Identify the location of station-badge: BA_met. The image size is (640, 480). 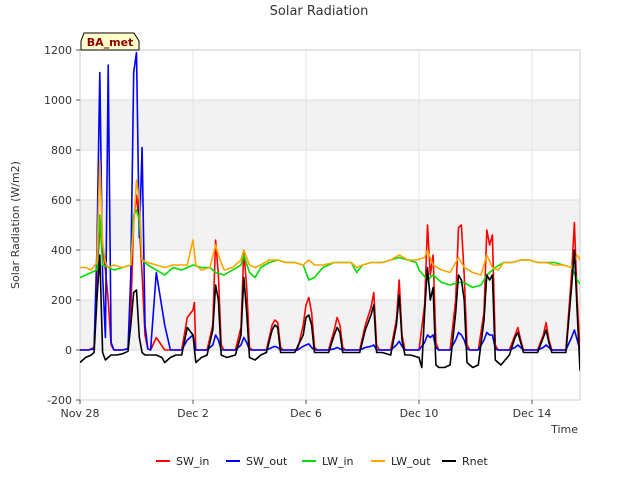
(110, 41).